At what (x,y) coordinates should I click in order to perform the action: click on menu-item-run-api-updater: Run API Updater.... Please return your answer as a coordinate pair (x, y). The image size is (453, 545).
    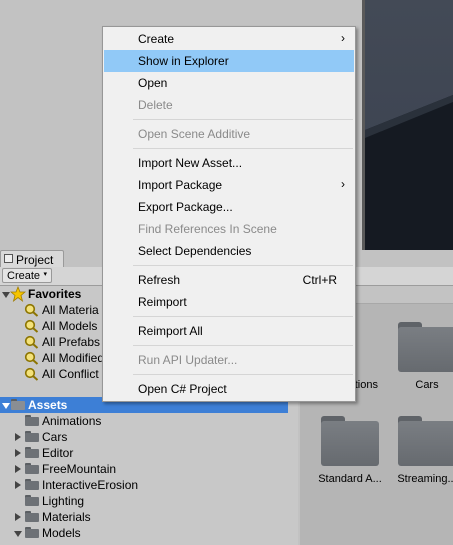
    Looking at the image, I should click on (229, 360).